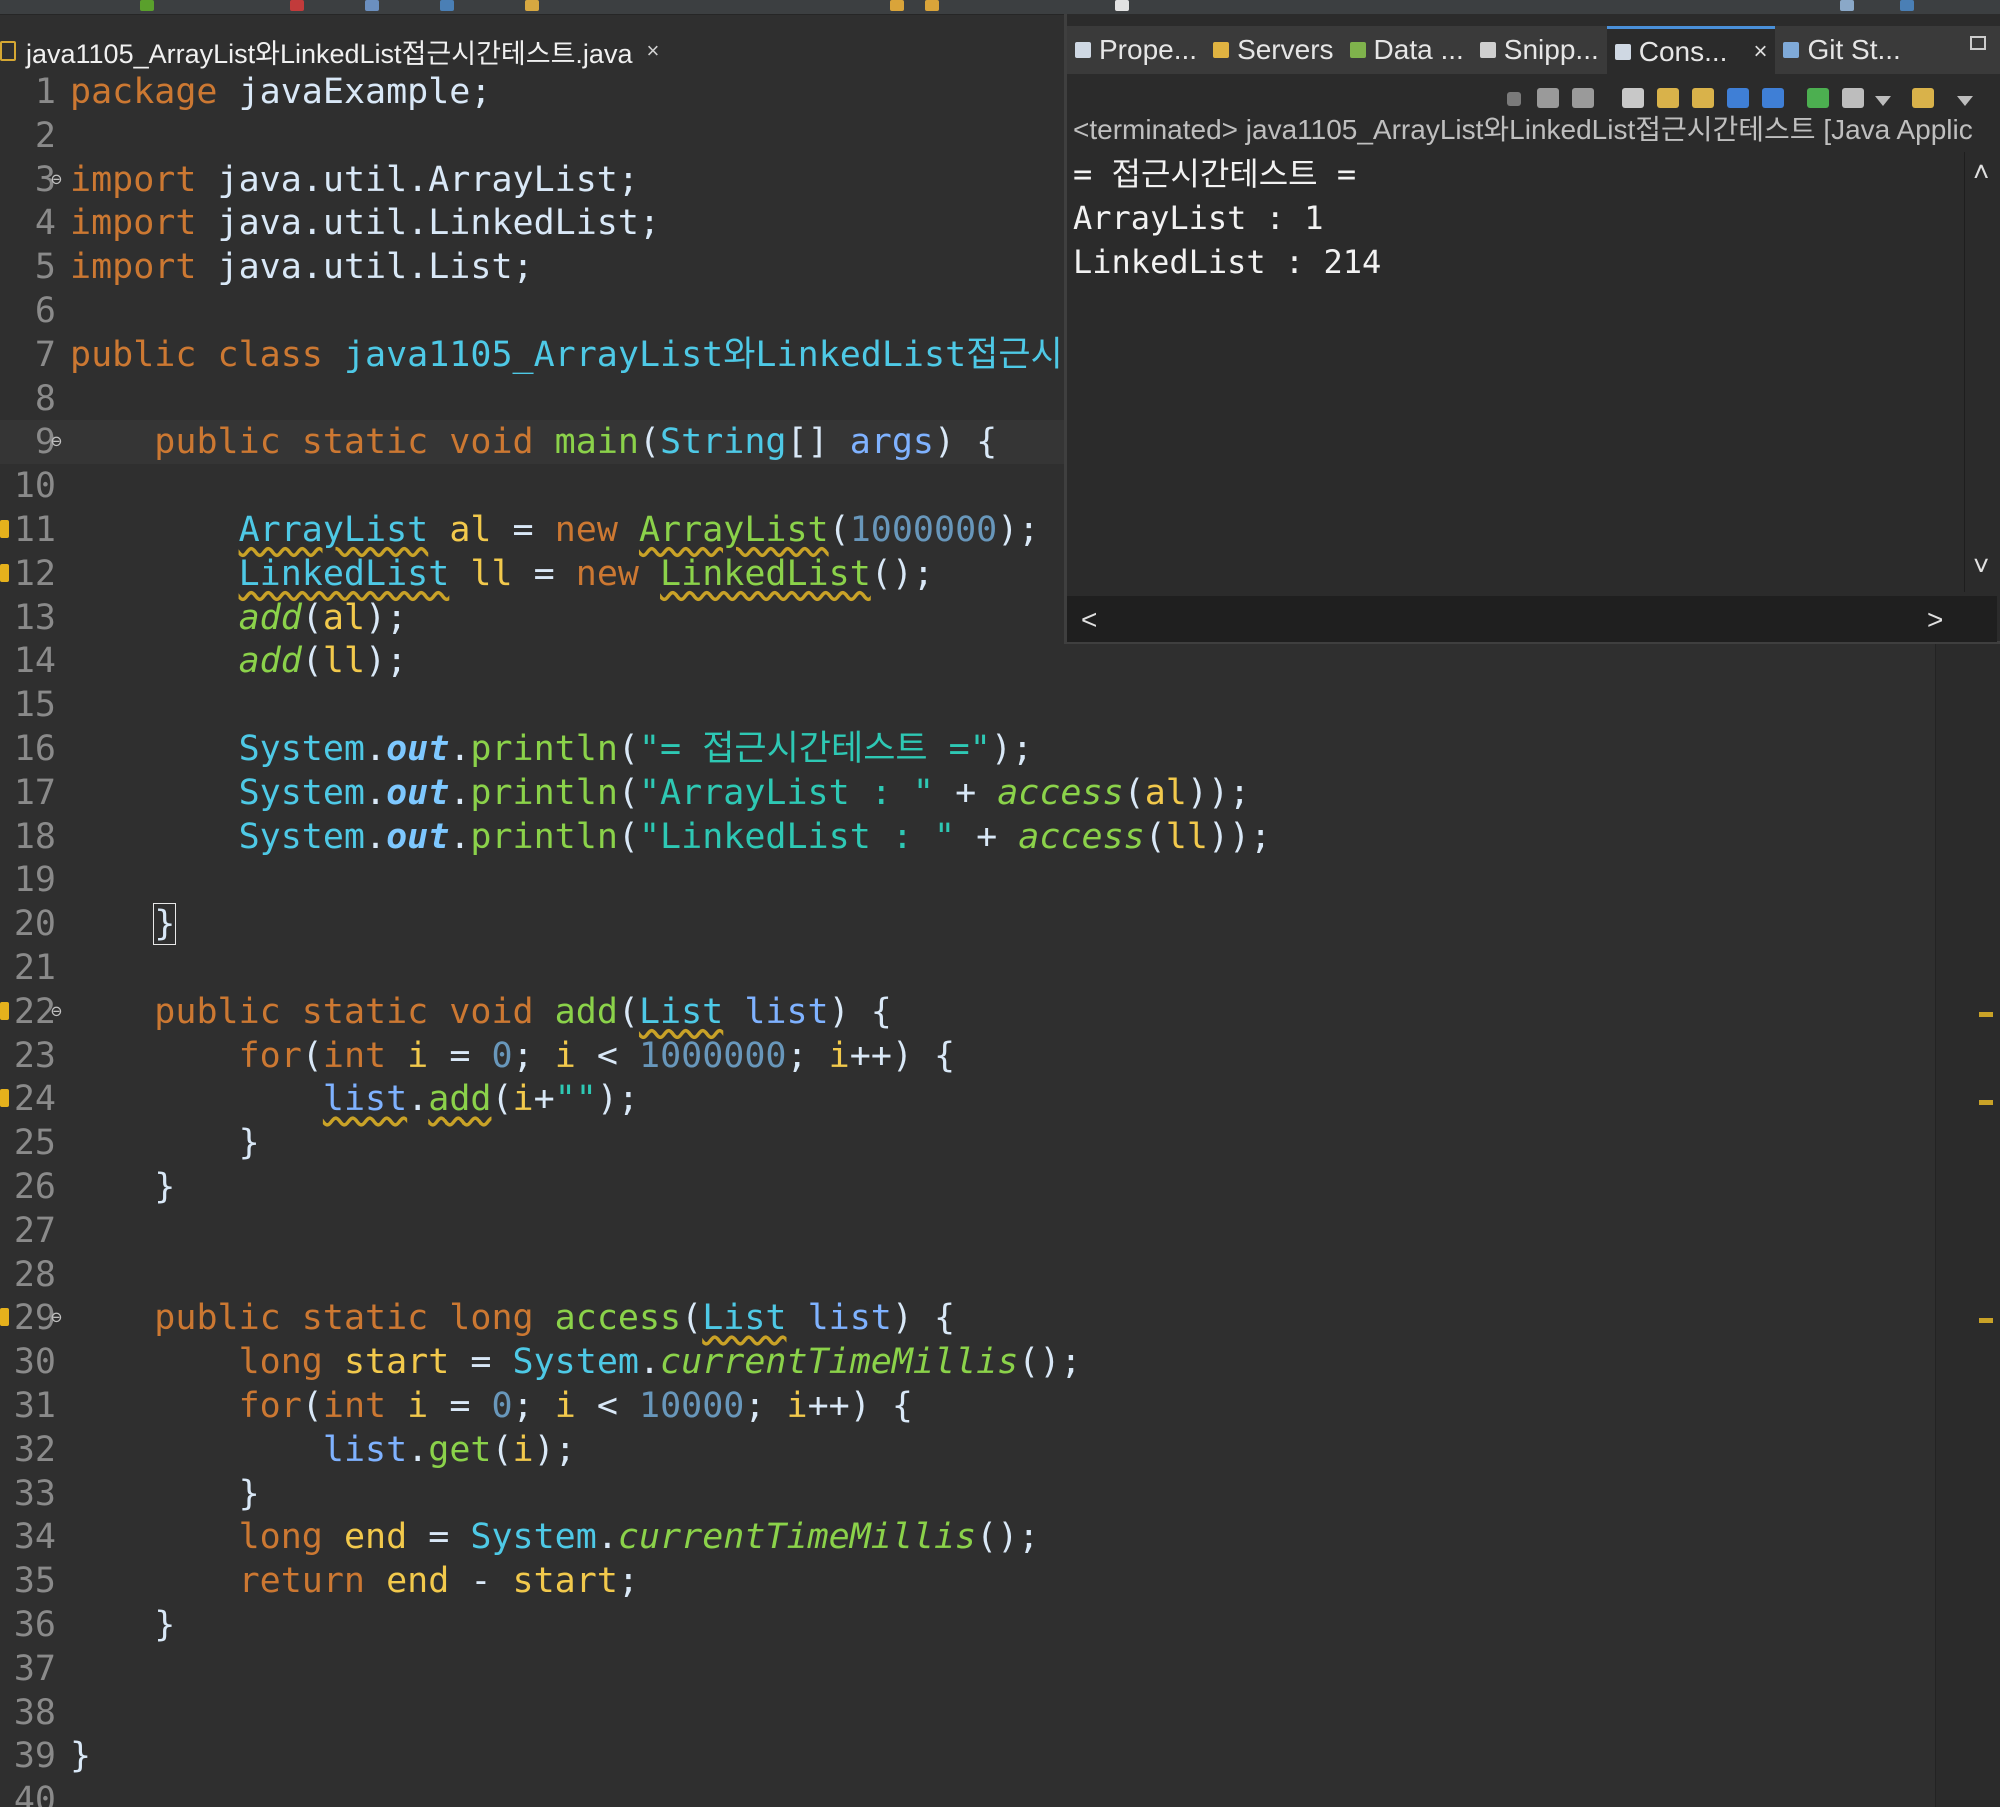  Describe the element at coordinates (967, 1012) in the screenshot. I see `code-line: 22 ⊖ public static void add(List list) {` at that location.